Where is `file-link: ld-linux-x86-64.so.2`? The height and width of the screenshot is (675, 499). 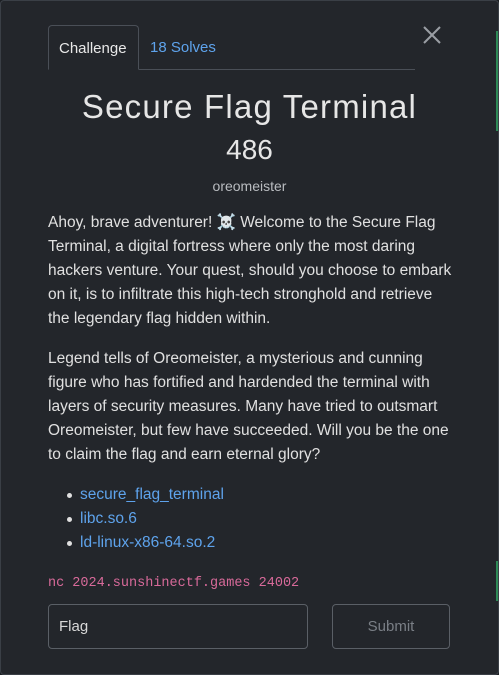 file-link: ld-linux-x86-64.so.2 is located at coordinates (147, 542).